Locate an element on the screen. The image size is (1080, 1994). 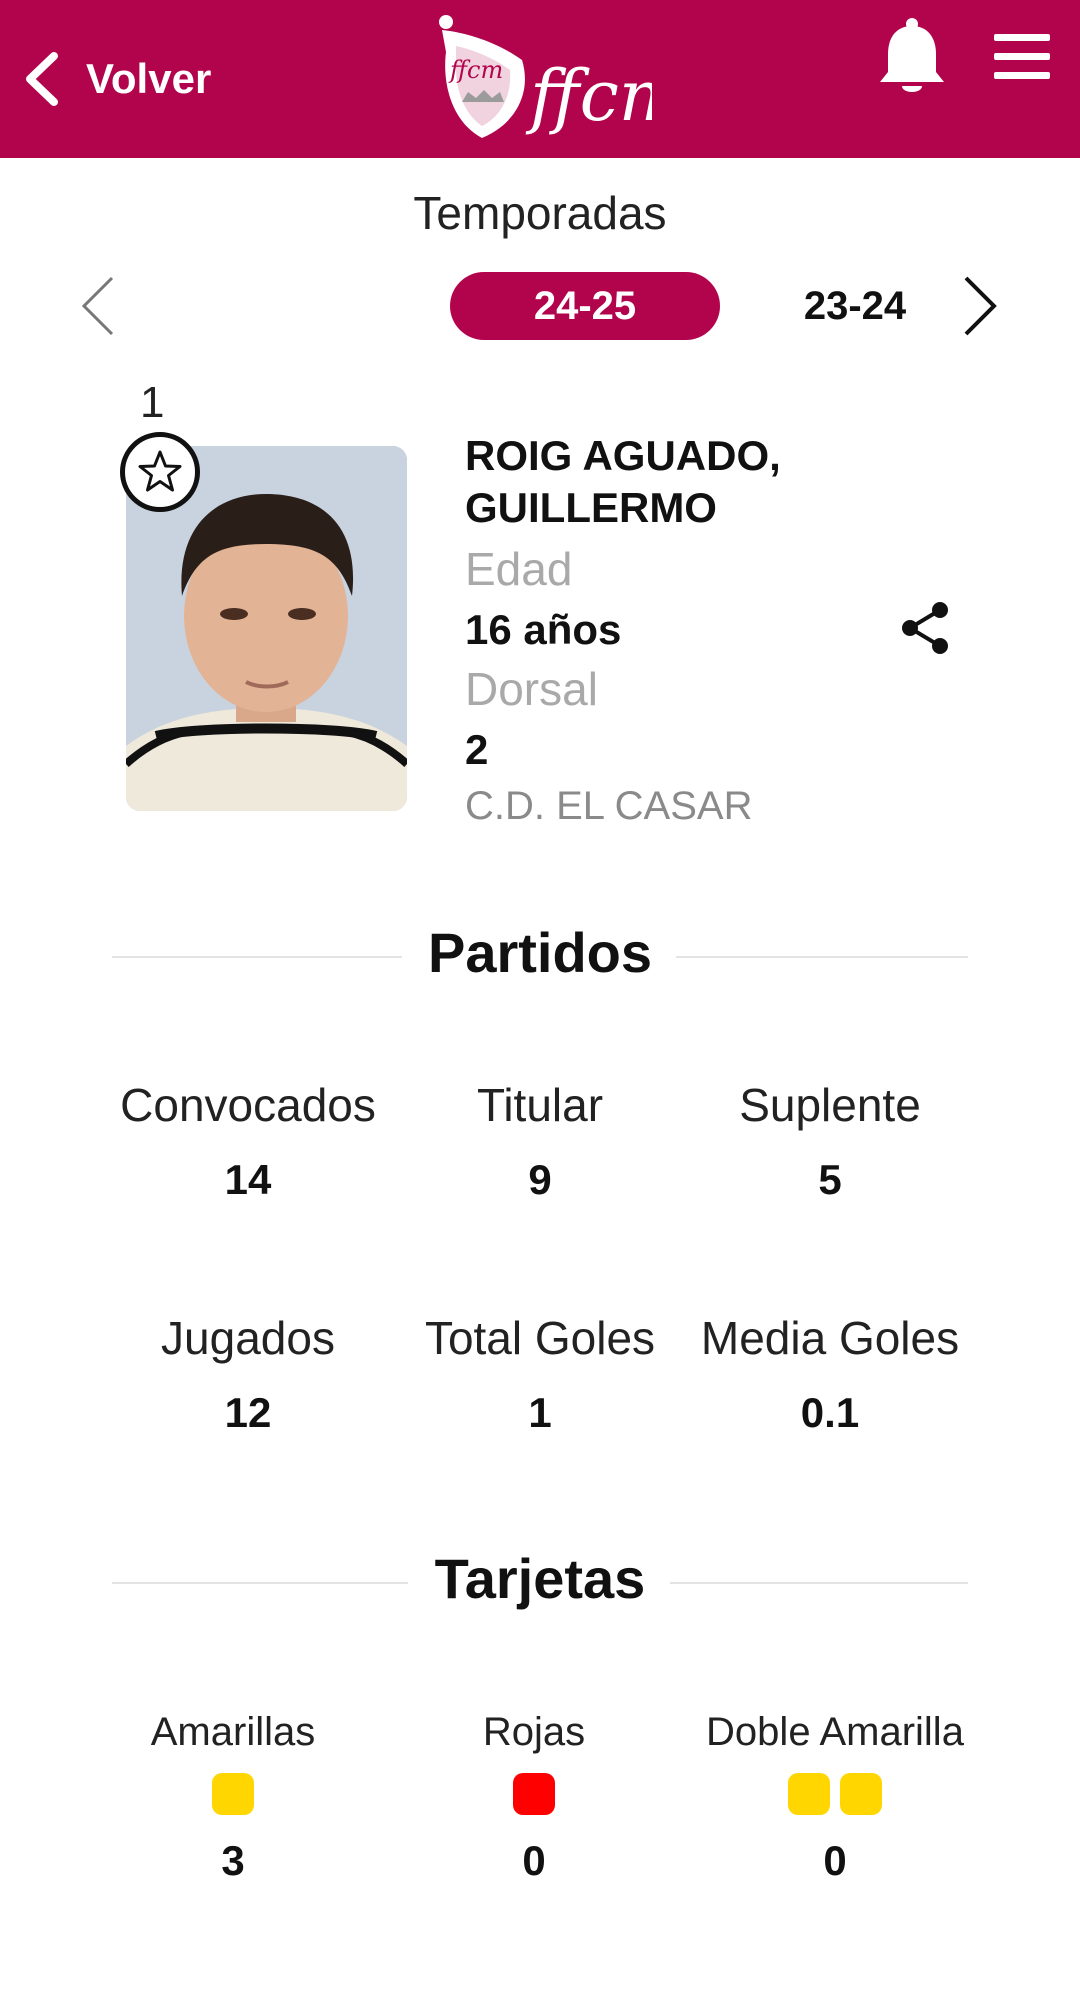
stat-label: Media Goles is located at coordinates (830, 1338).